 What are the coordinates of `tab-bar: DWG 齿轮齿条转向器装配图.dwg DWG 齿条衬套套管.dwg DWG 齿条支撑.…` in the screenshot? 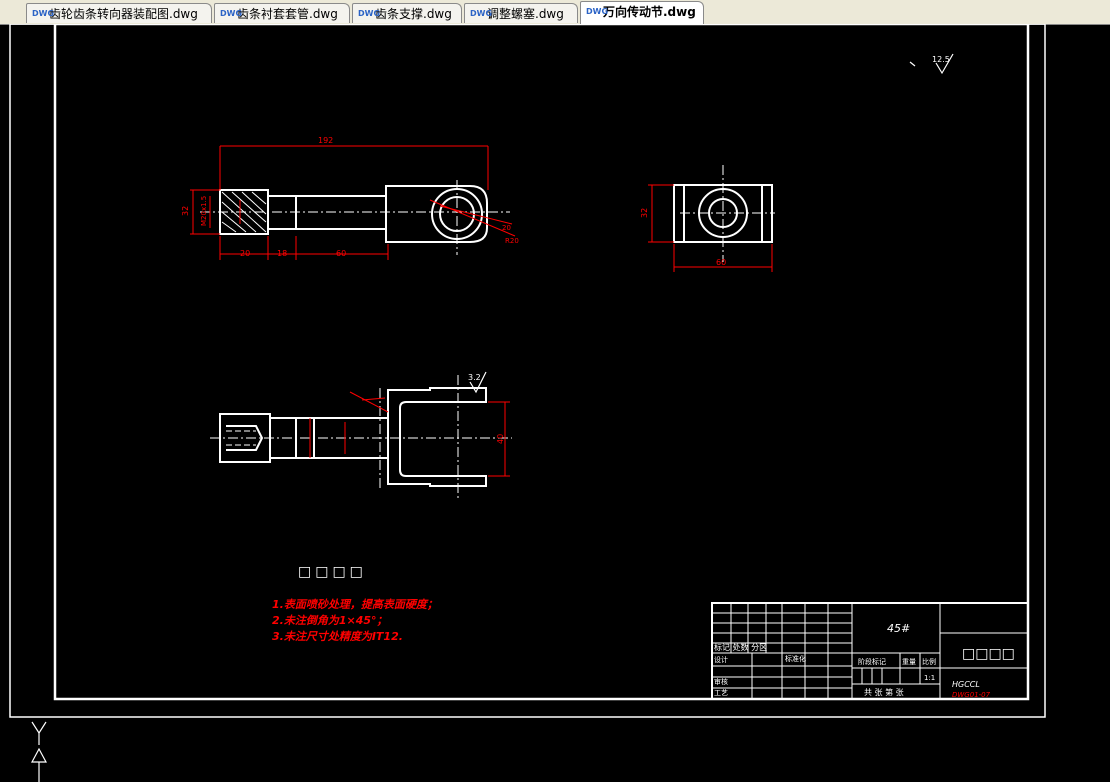 It's located at (555, 12).